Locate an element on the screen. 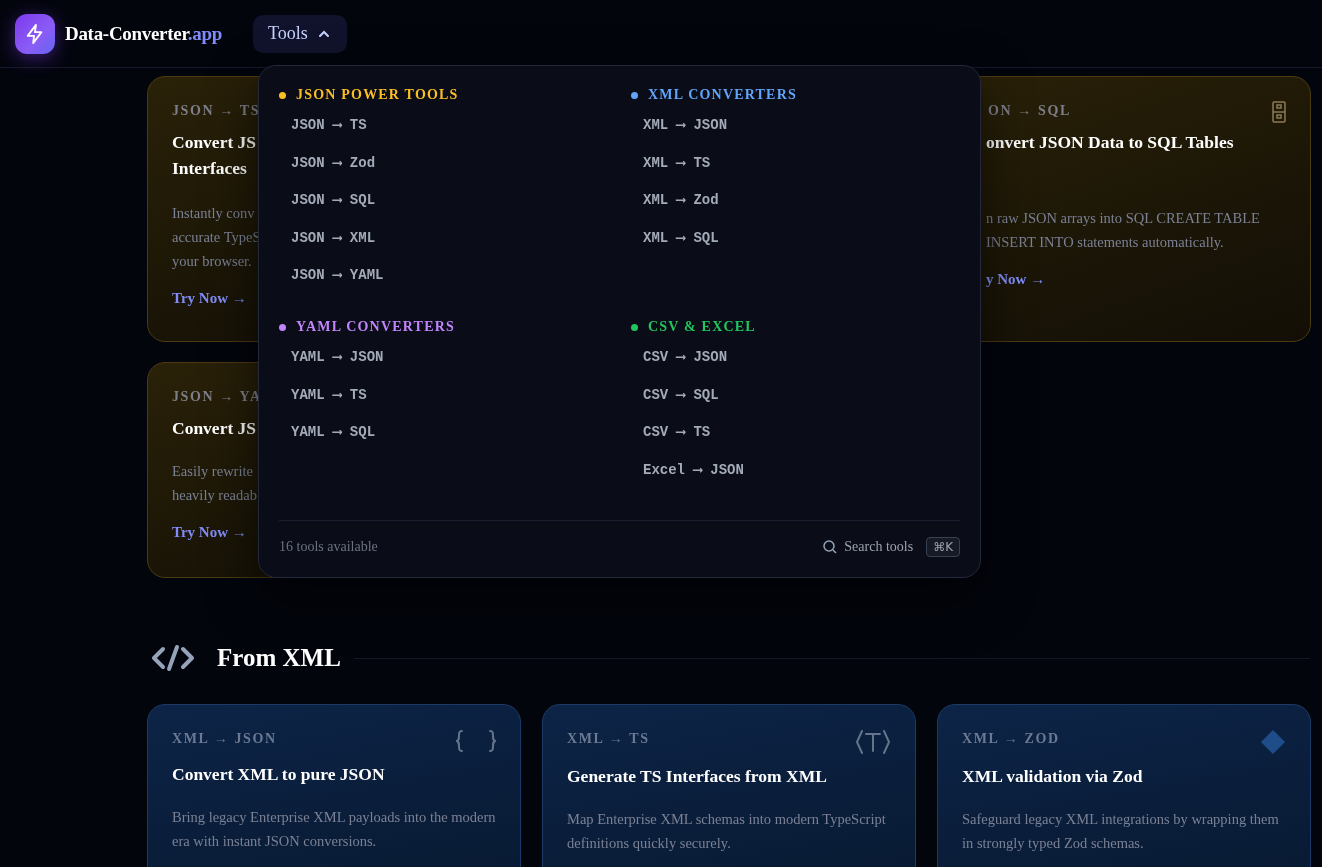 The height and width of the screenshot is (867, 1322). card-title: Convert JS Interfaces is located at coordinates (214, 155).